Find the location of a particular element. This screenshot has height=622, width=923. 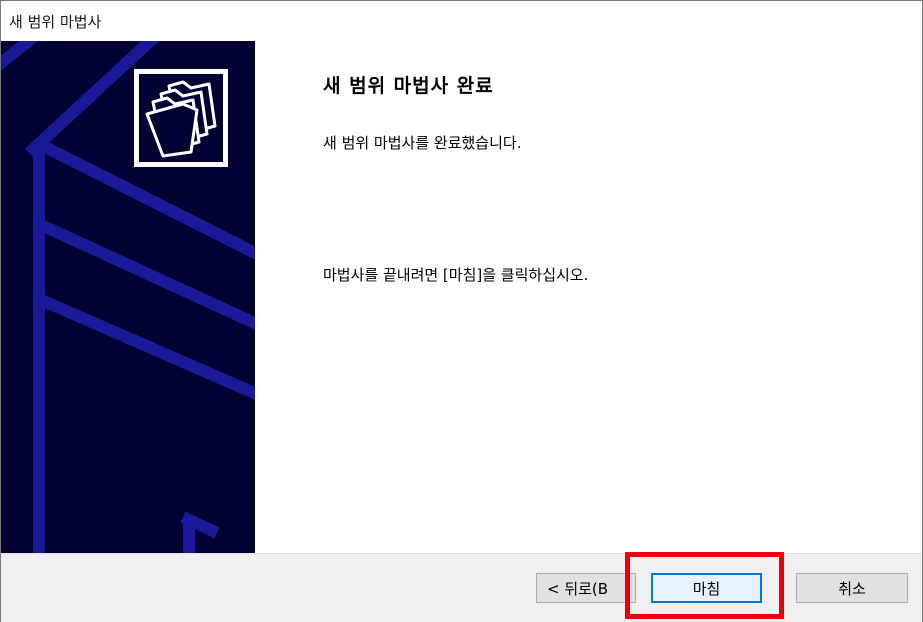

page-title: 새 범위 마법사 완료 is located at coordinates (408, 86).